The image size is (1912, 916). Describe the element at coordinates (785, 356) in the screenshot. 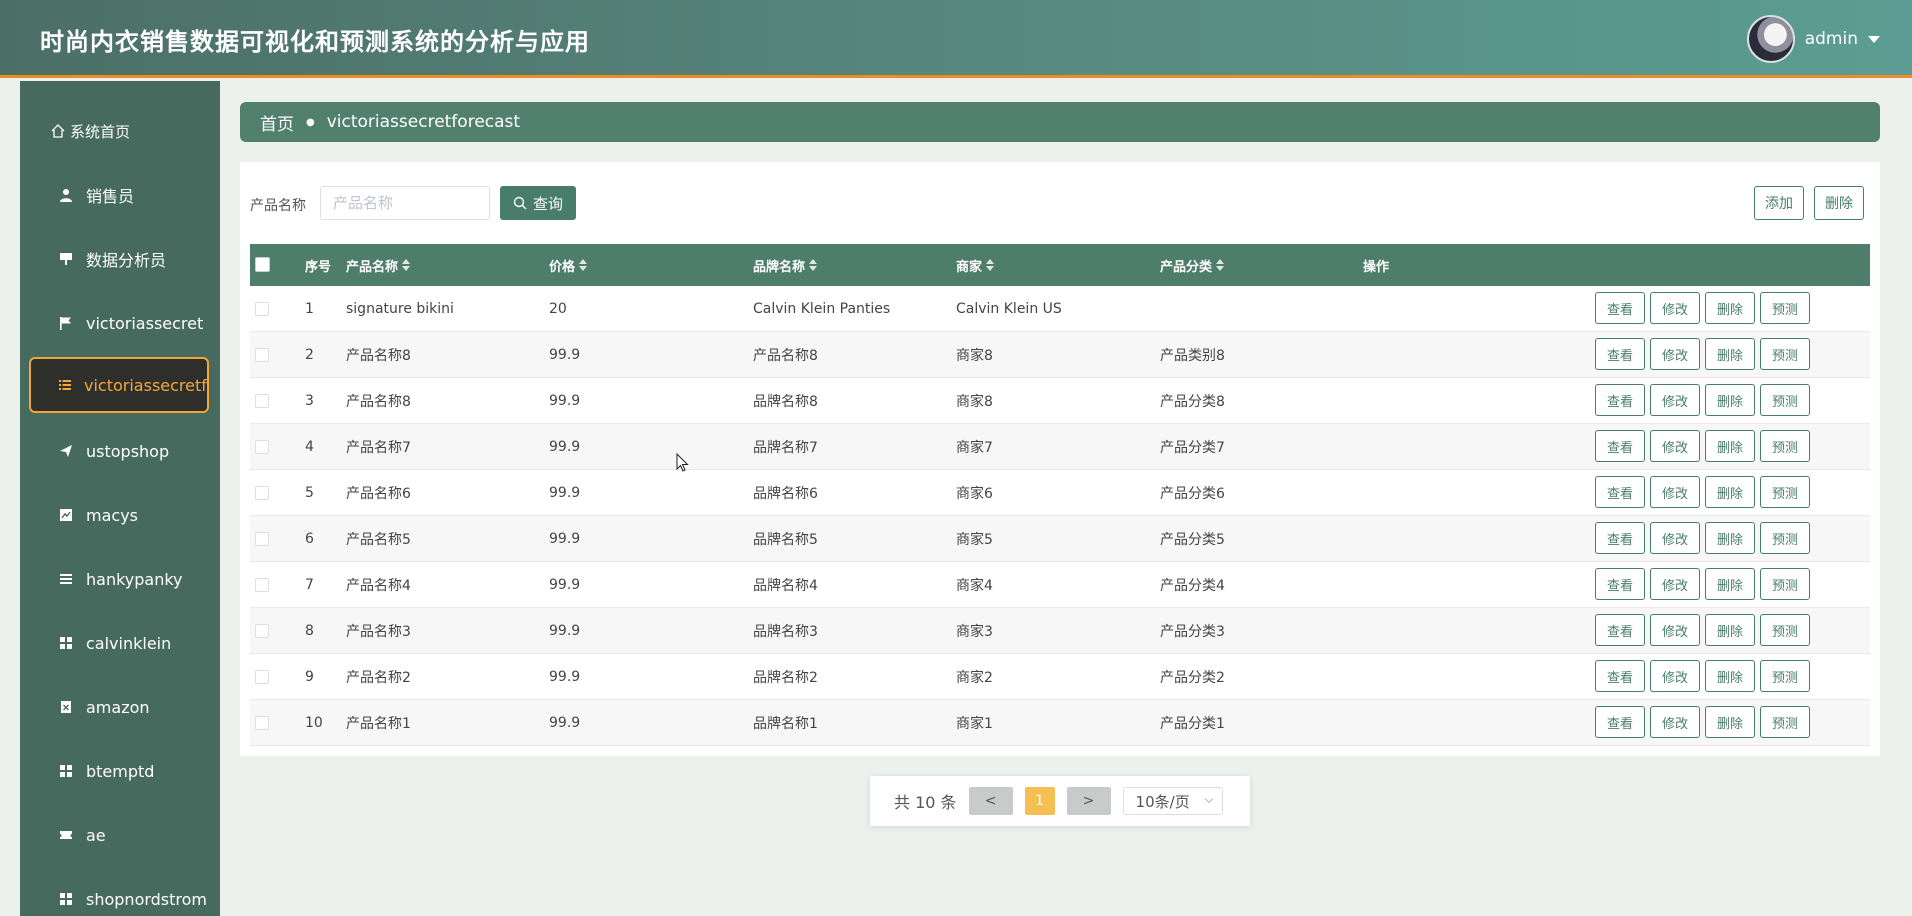

I see `cell-brand-name: 产品名称8` at that location.